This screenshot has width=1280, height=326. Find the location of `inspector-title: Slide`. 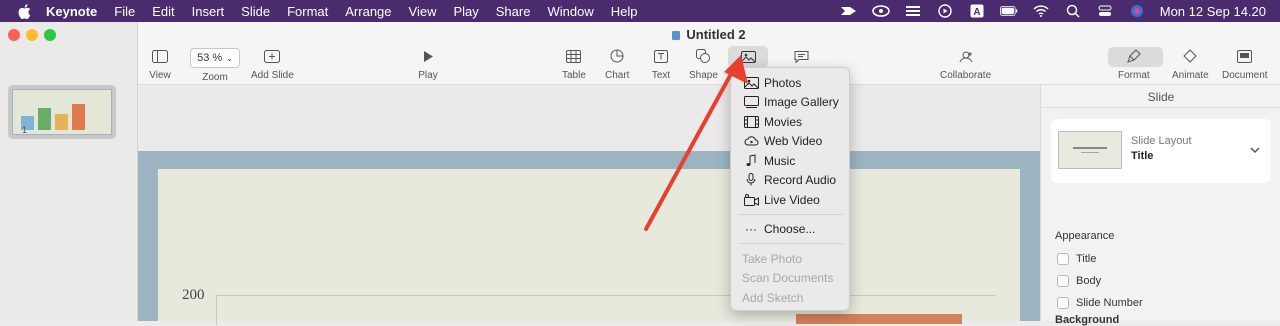

inspector-title: Slide is located at coordinates (1161, 97).